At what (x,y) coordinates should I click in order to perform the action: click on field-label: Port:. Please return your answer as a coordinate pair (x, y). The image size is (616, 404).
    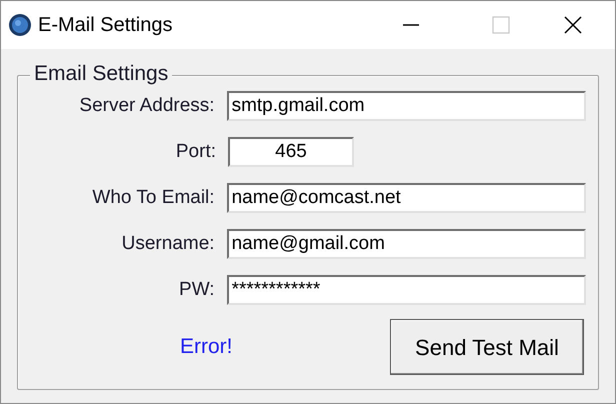
    Looking at the image, I should click on (195, 152).